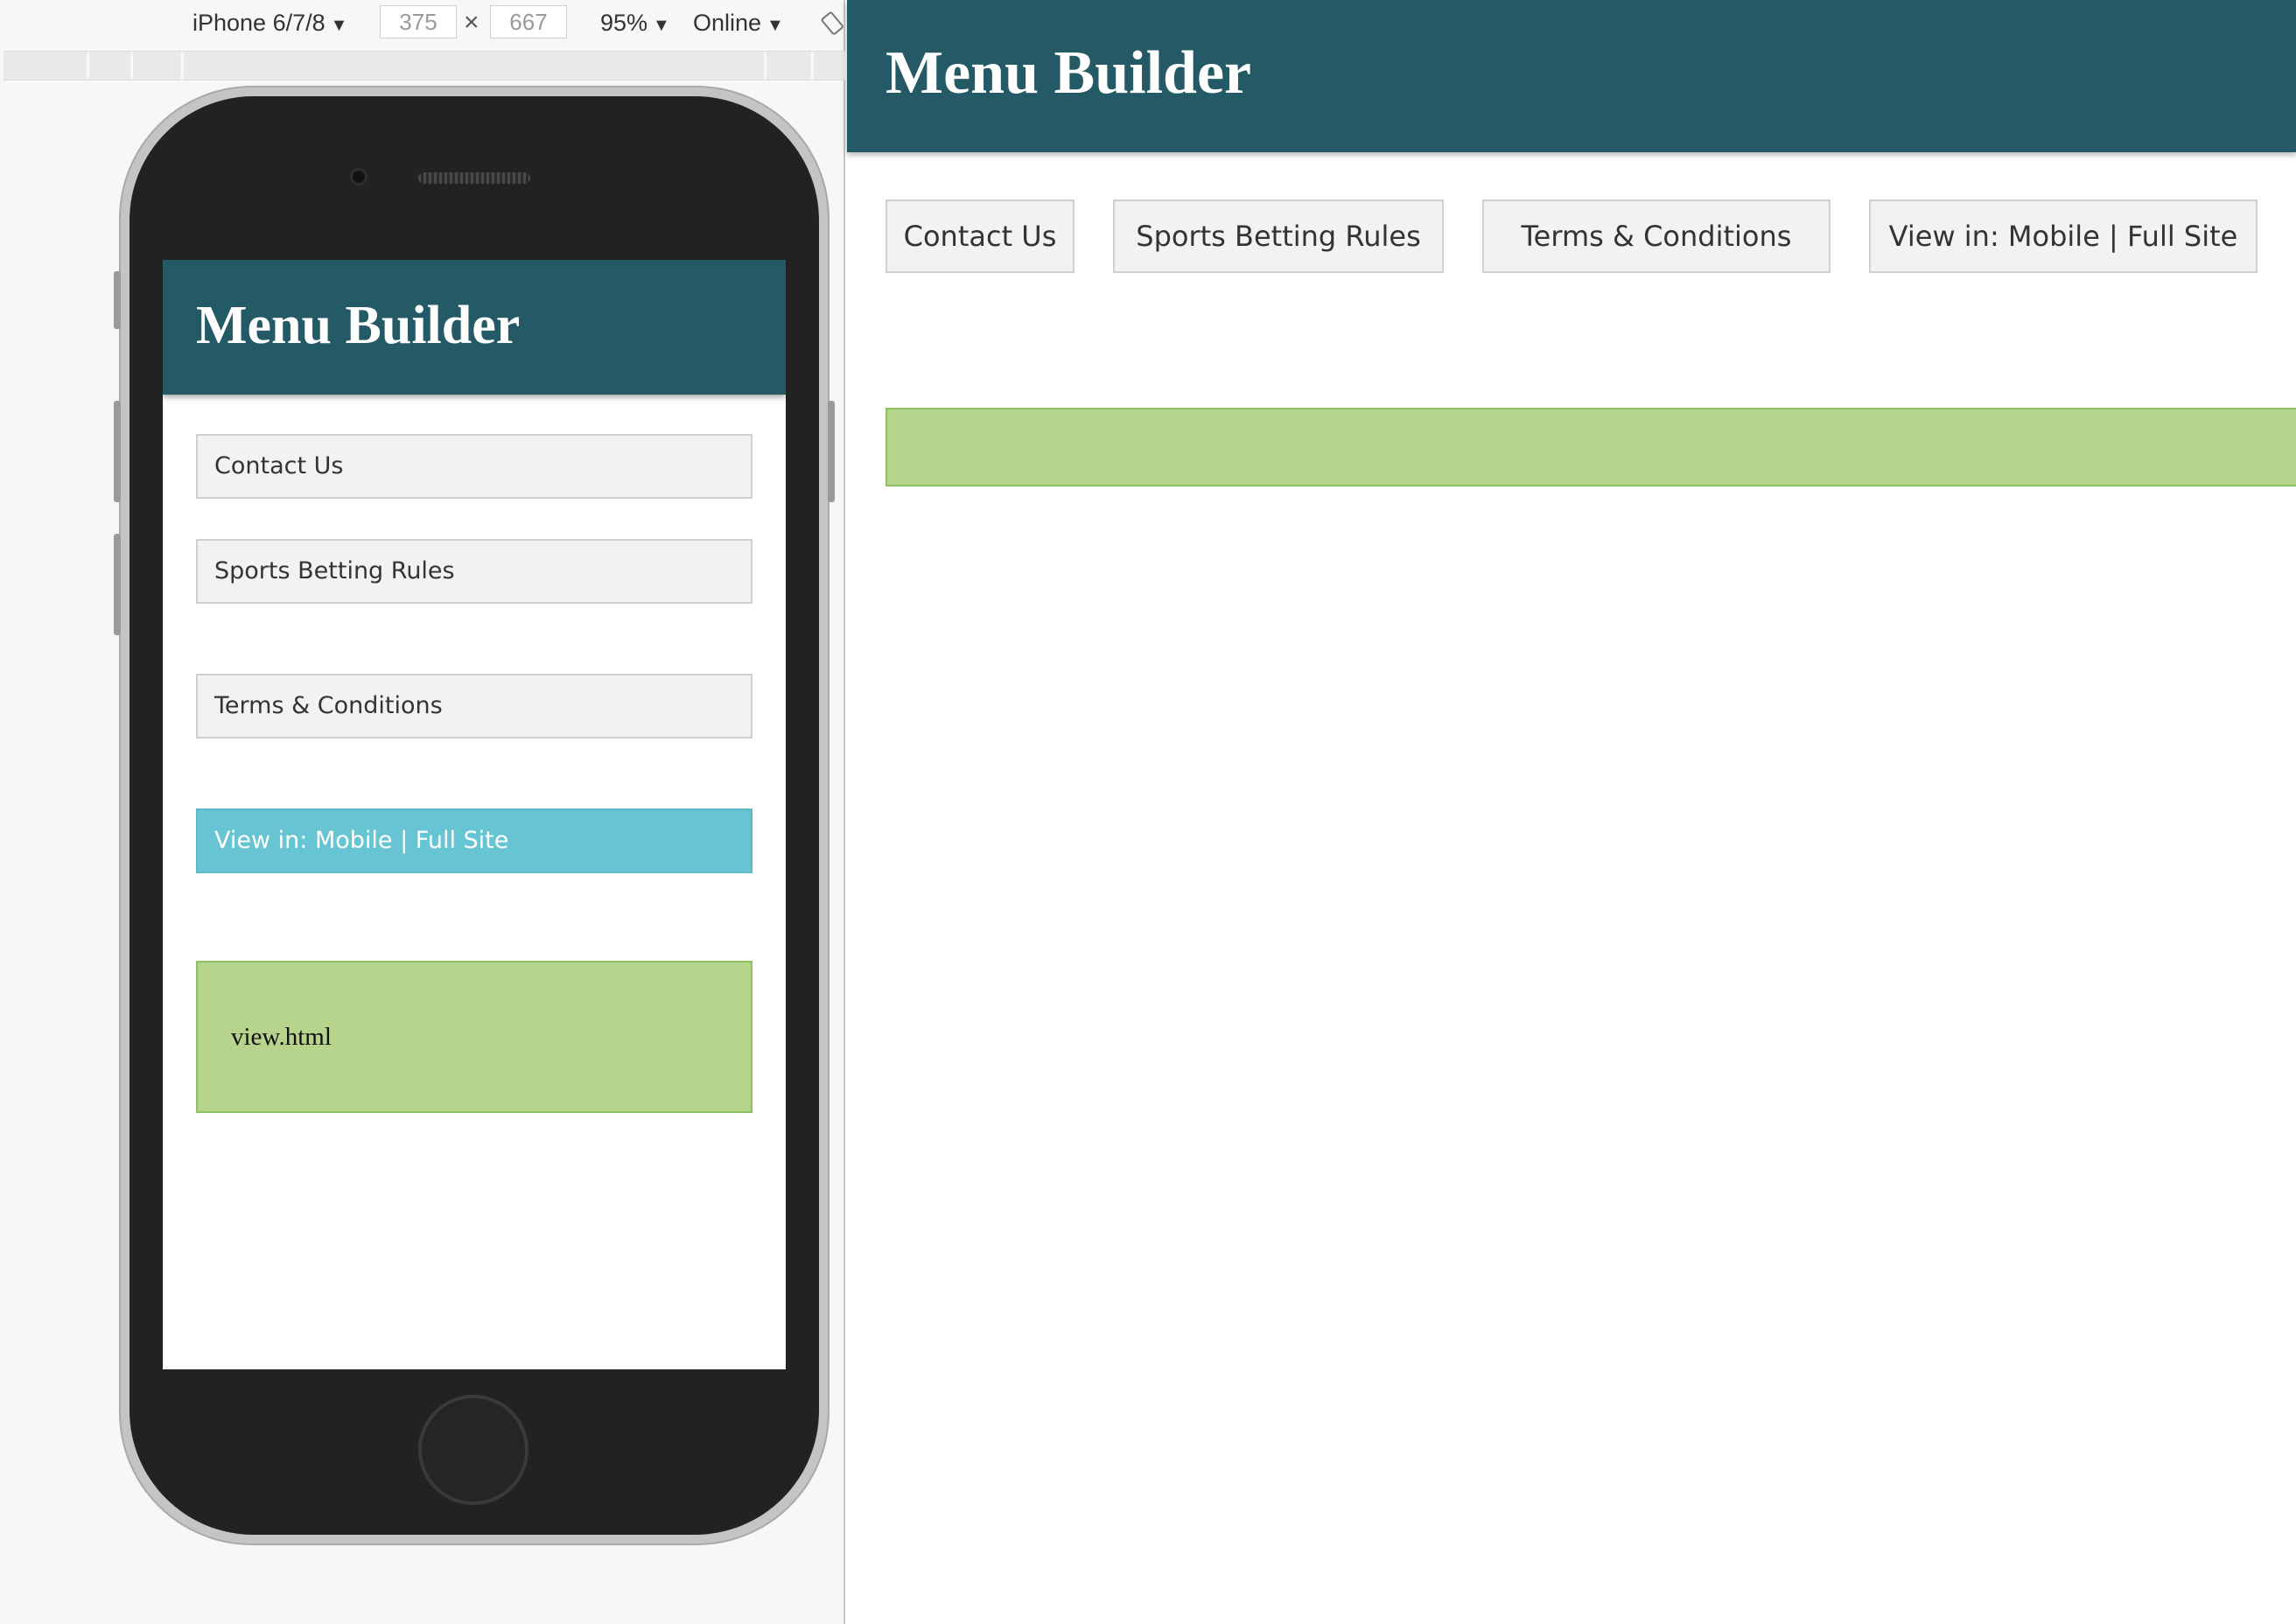 This screenshot has height=1624, width=2296. Describe the element at coordinates (474, 571) in the screenshot. I see `mobile-menu-sports-betting-rules: Sports Betting Rules` at that location.